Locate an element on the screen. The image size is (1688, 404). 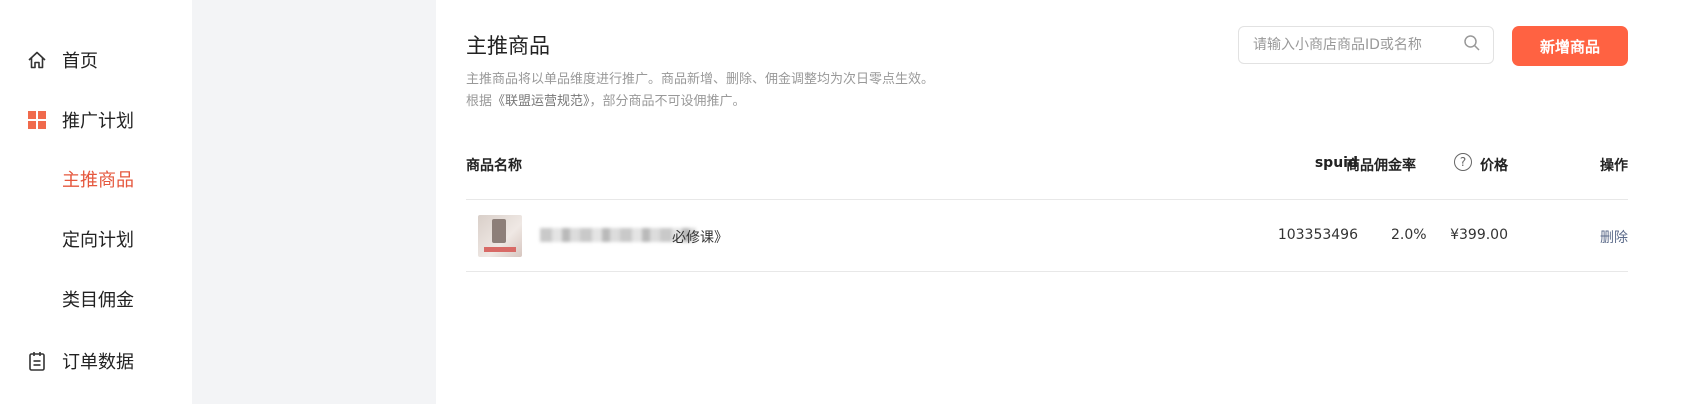
sidebar: 首页 推广计划 主推商品 定向计划 类目佣金 订单数据 is located at coordinates (96, 202).